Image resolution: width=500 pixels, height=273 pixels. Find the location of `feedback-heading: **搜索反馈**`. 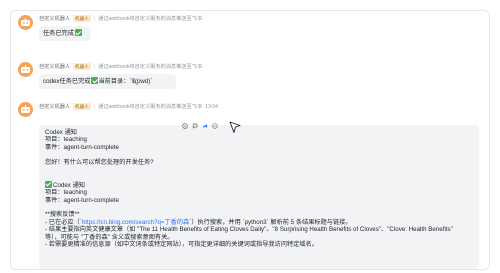

feedback-heading: **搜索反馈** is located at coordinates (62, 215).